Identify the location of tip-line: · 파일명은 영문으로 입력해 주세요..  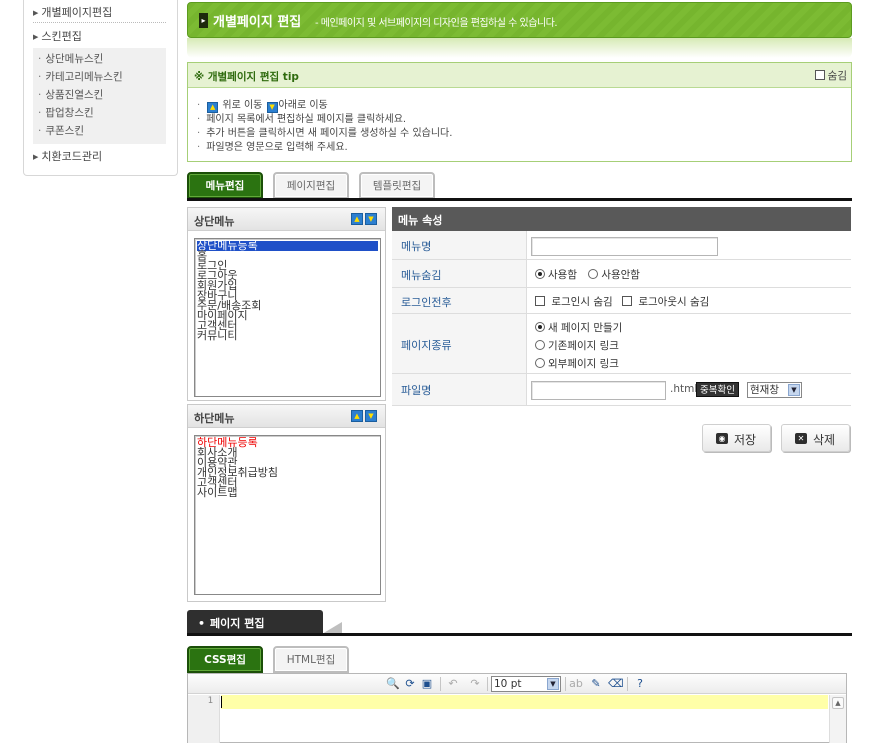
(272, 147).